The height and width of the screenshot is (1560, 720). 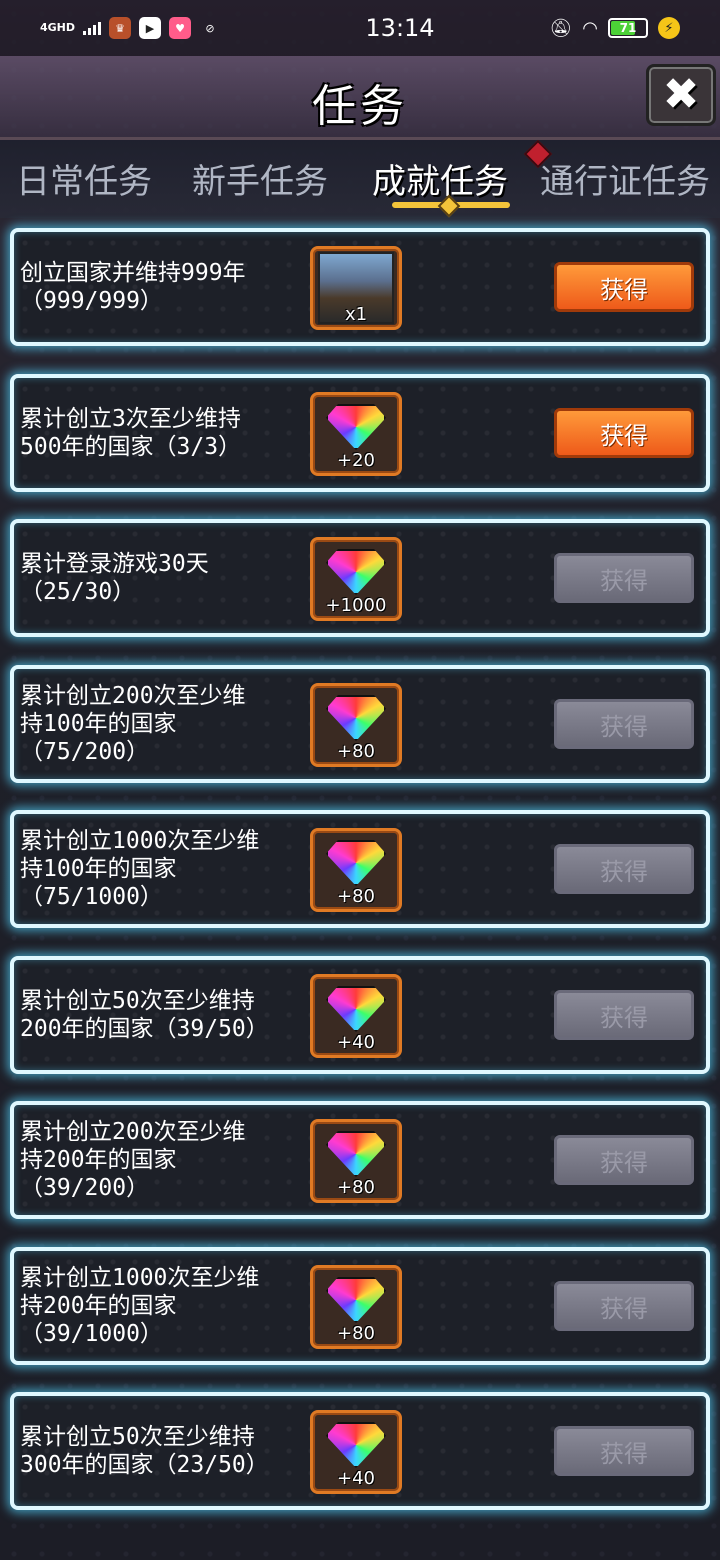 What do you see at coordinates (155, 433) in the screenshot?
I see `task-description: 累计创立3次至少维持 500年的国家（3/3）` at bounding box center [155, 433].